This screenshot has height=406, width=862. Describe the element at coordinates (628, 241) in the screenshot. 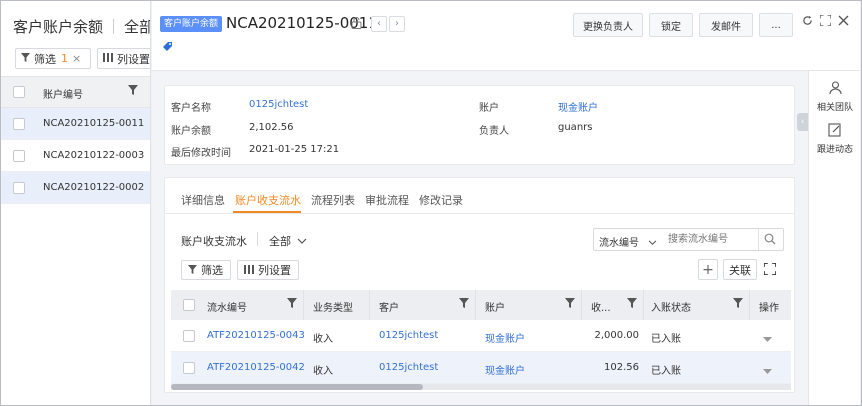

I see `search-field-select: 流水编号` at that location.